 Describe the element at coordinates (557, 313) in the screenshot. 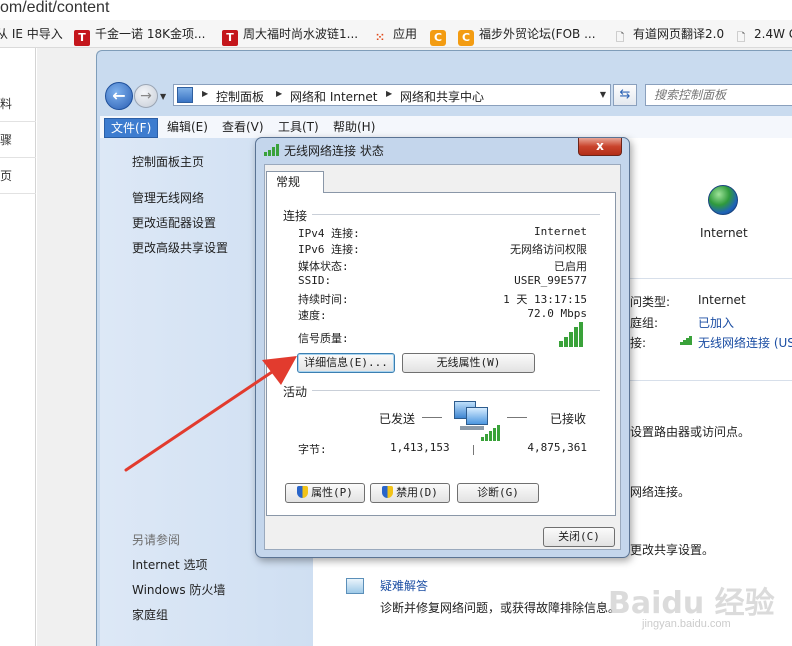

I see `speed-value: 72.0 Mbps` at that location.